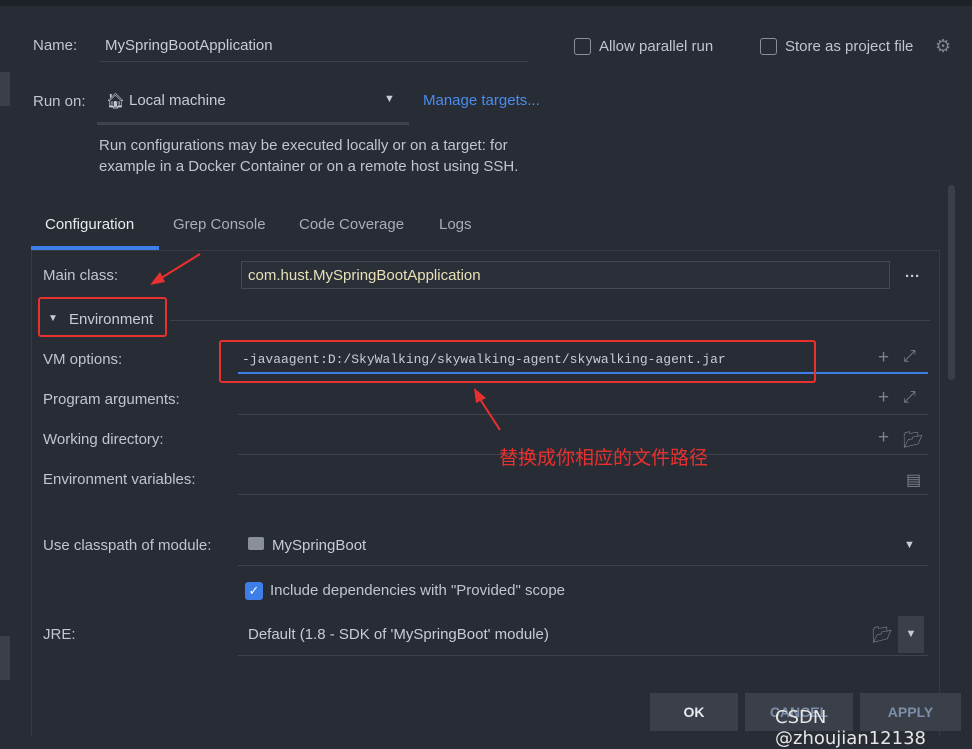 This screenshot has height=749, width=972. Describe the element at coordinates (254, 591) in the screenshot. I see `include-deps-checkbox: ✓` at that location.